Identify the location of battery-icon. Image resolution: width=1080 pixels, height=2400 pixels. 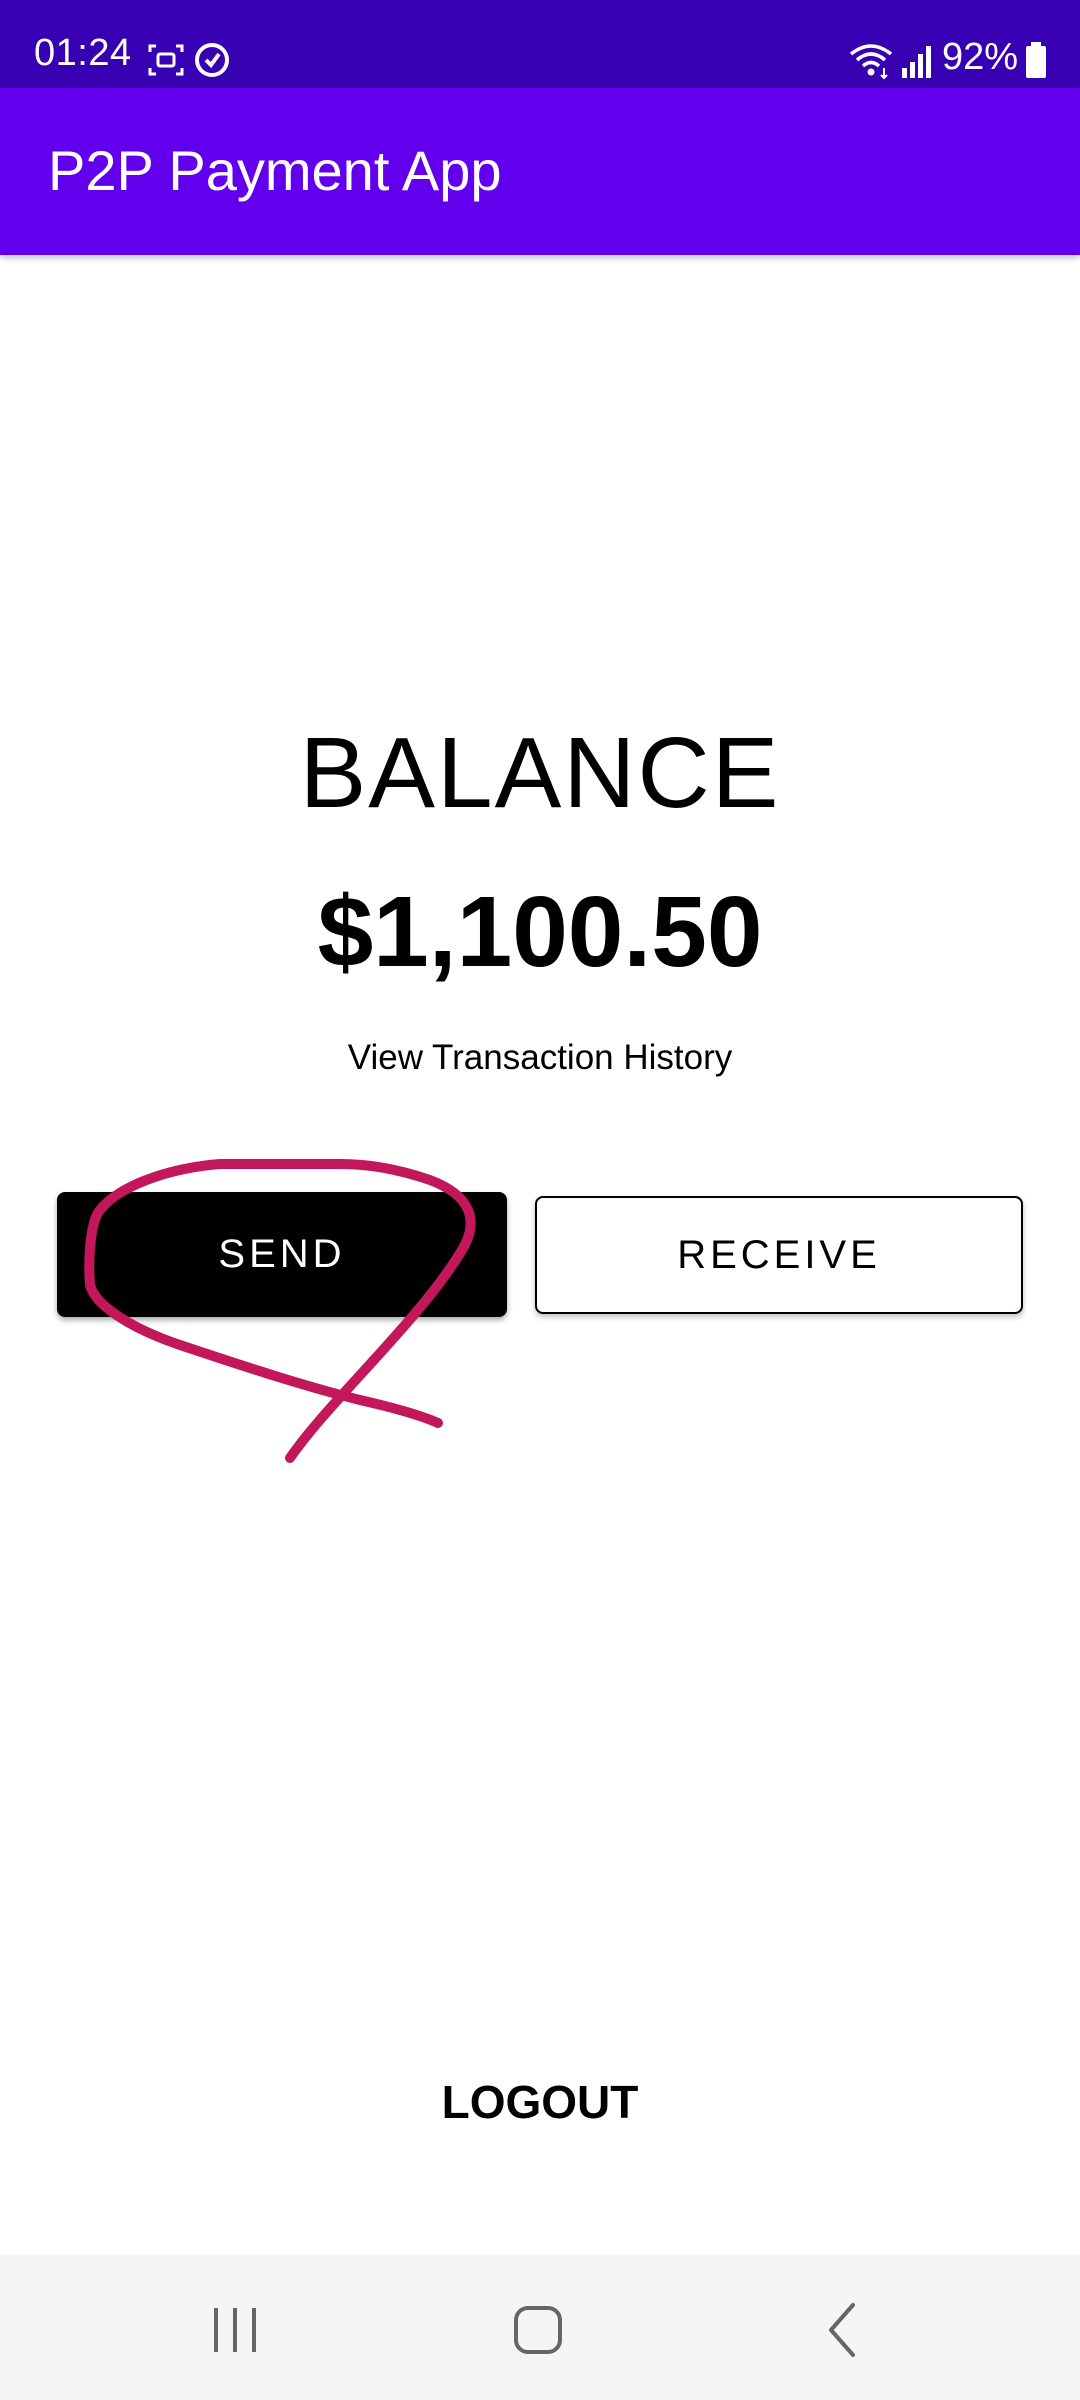
(1036, 60).